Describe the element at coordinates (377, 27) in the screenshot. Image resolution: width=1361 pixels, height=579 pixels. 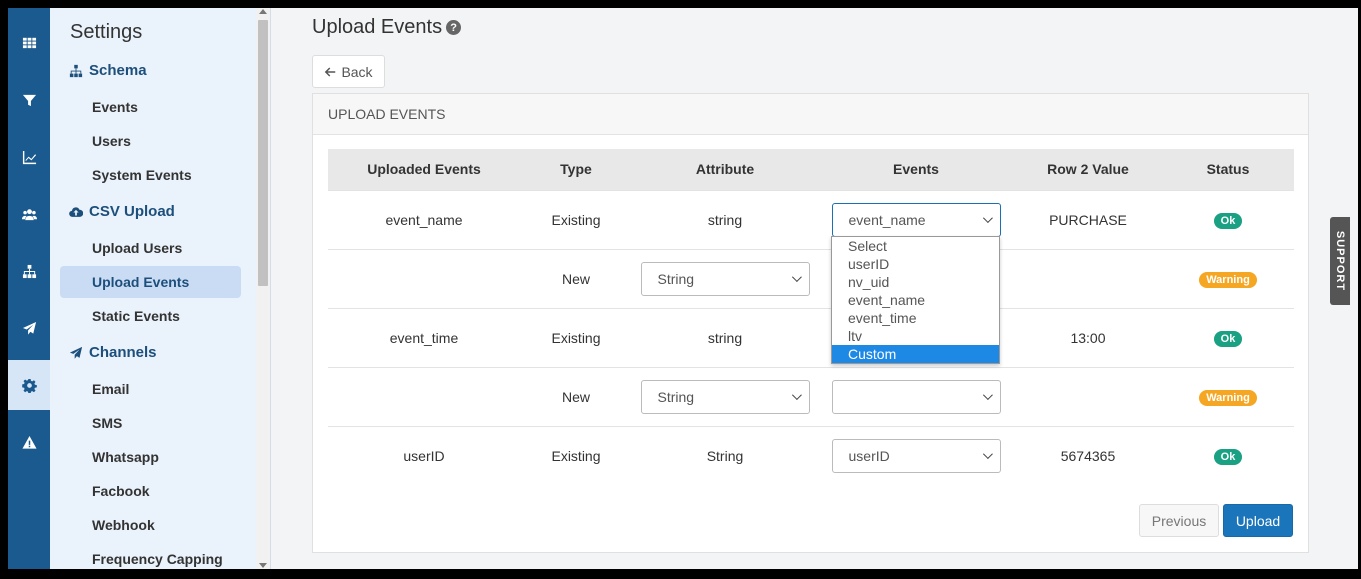
I see `page-title-text: Upload Events` at that location.